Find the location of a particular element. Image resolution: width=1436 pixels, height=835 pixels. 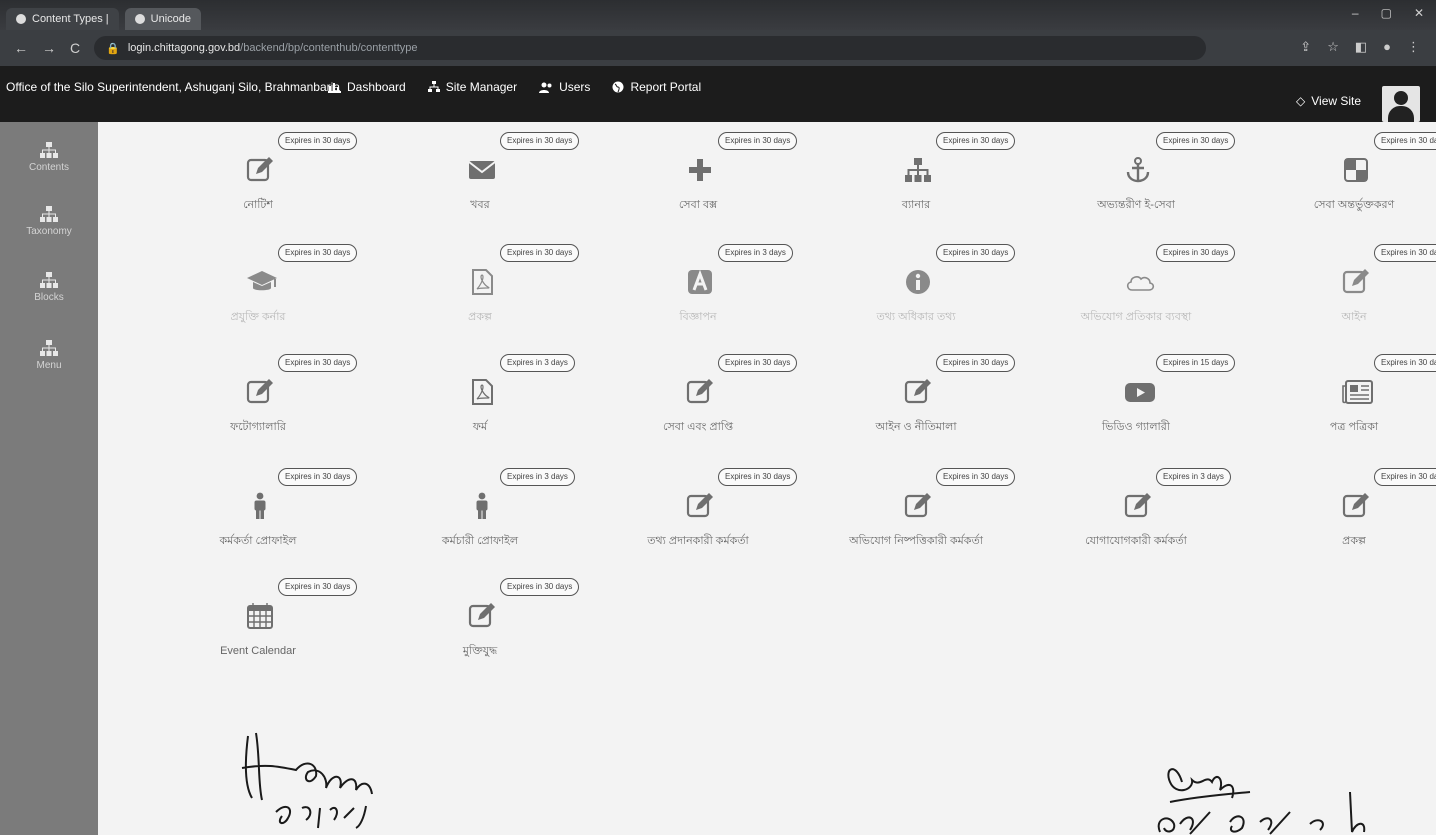

avatar-head is located at coordinates (1401, 98).